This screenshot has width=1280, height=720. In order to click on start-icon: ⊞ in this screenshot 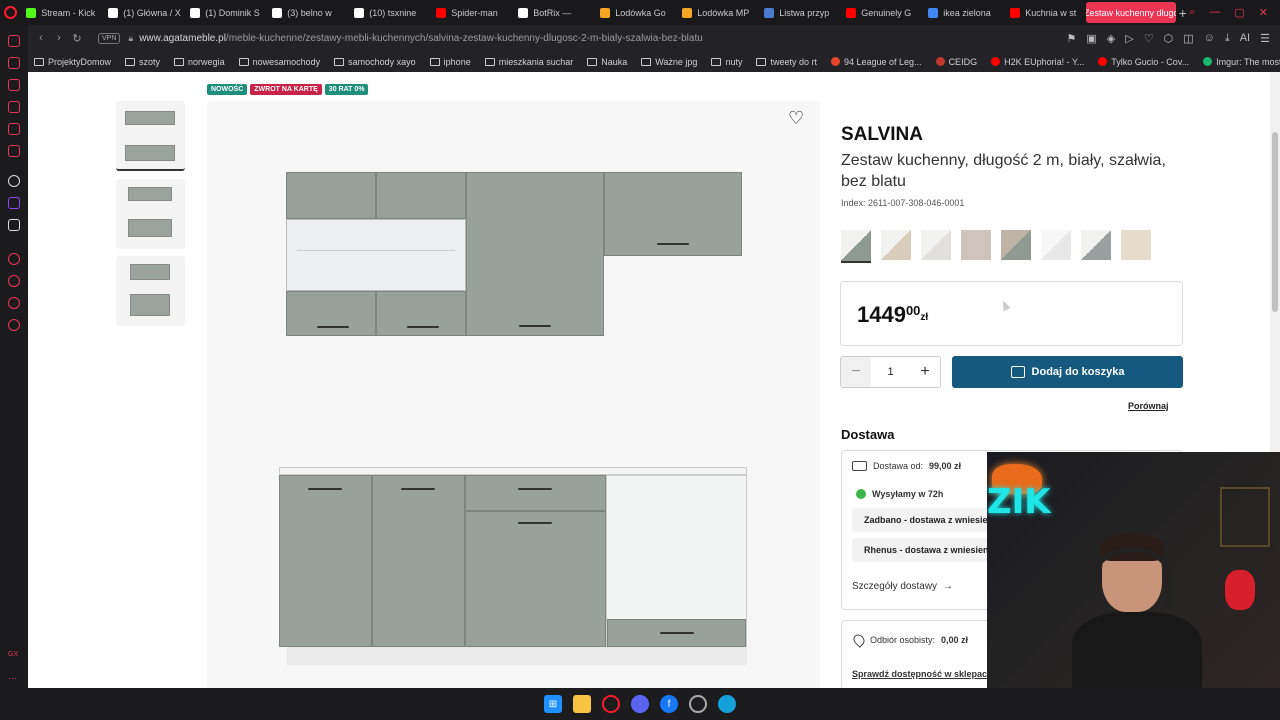, I will do `click(553, 704)`.